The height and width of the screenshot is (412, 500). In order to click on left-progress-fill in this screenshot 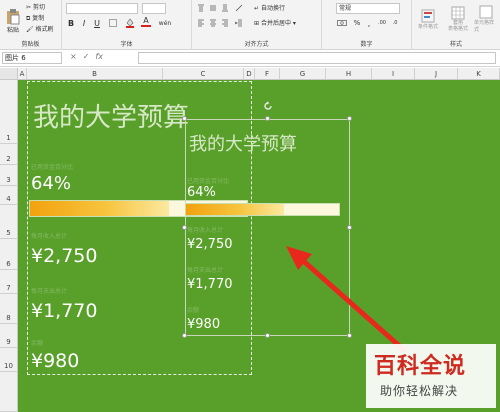, I will do `click(99, 208)`.